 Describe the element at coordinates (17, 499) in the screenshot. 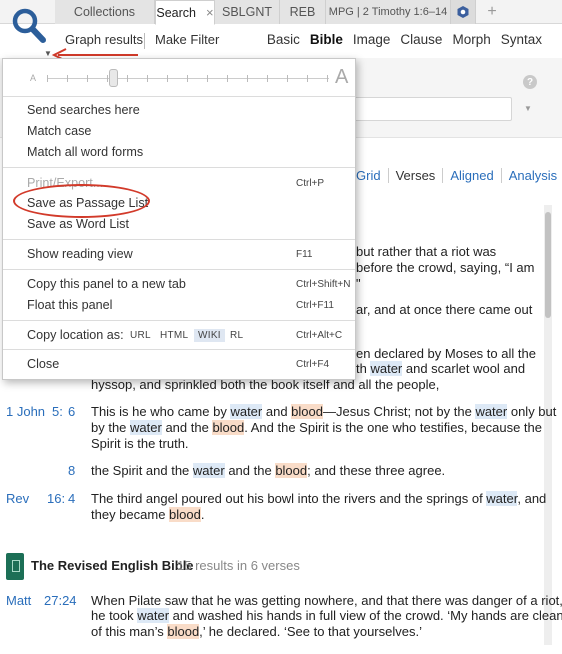

I see `verse-ref-book: Rev` at that location.